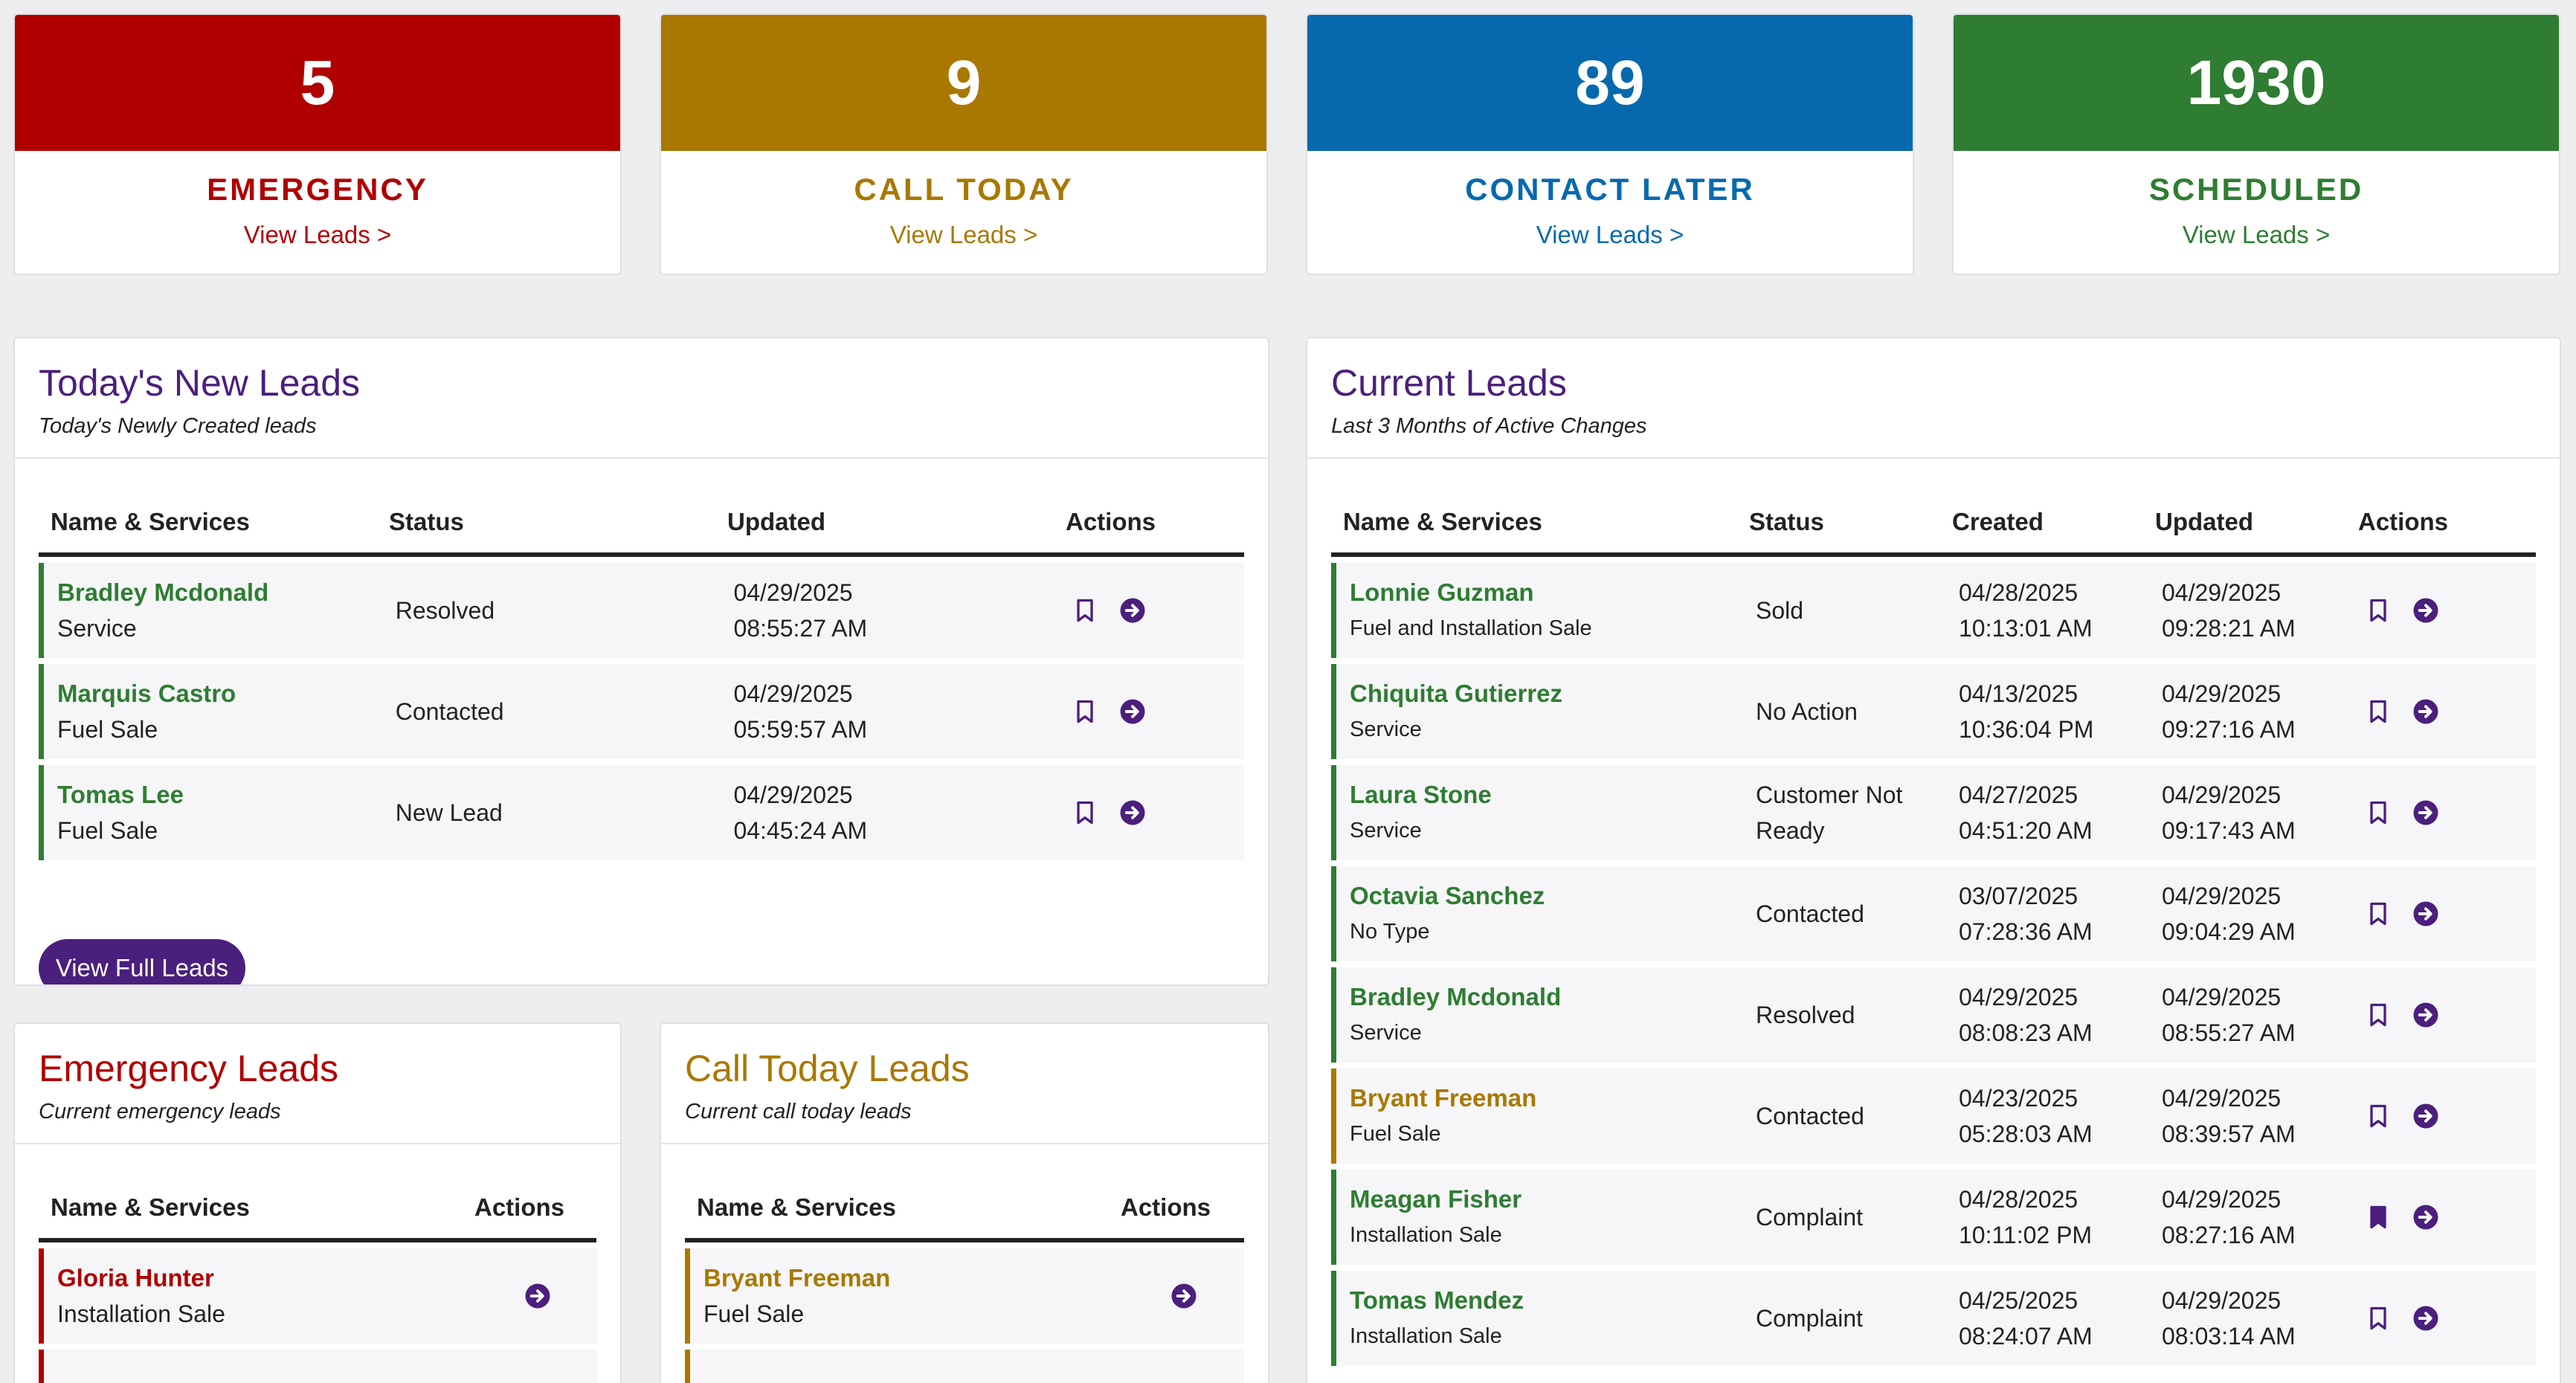 This screenshot has width=2576, height=1383. Describe the element at coordinates (2046, 1318) in the screenshot. I see `created-cell: 04/25/2025 08:24:07 AM` at that location.